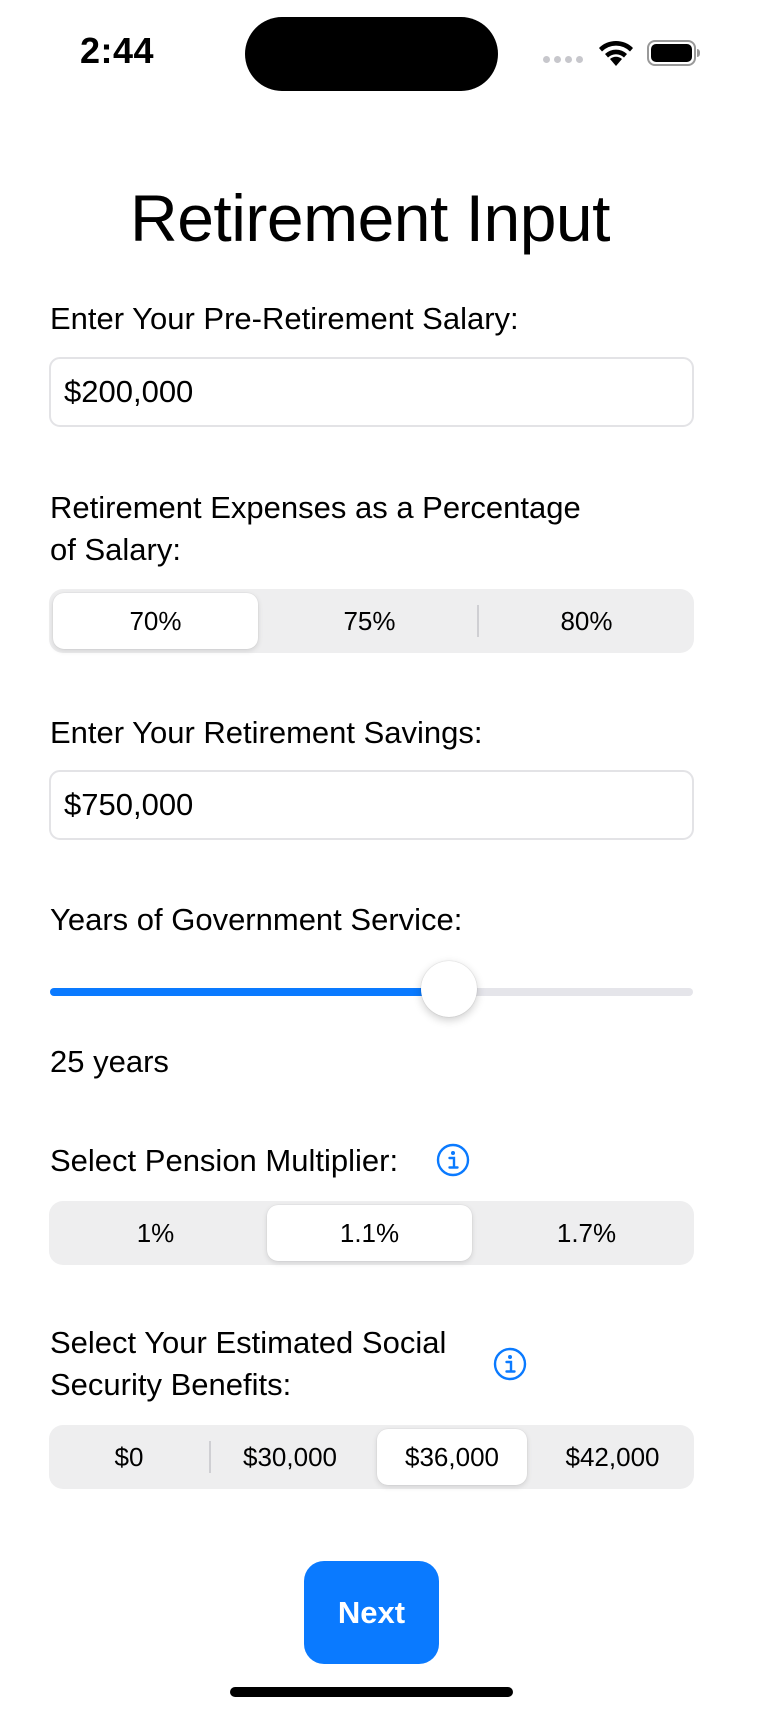 This screenshot has width=768, height=1709. I want to click on pension-label: Select Pension Multiplier:, so click(224, 1160).